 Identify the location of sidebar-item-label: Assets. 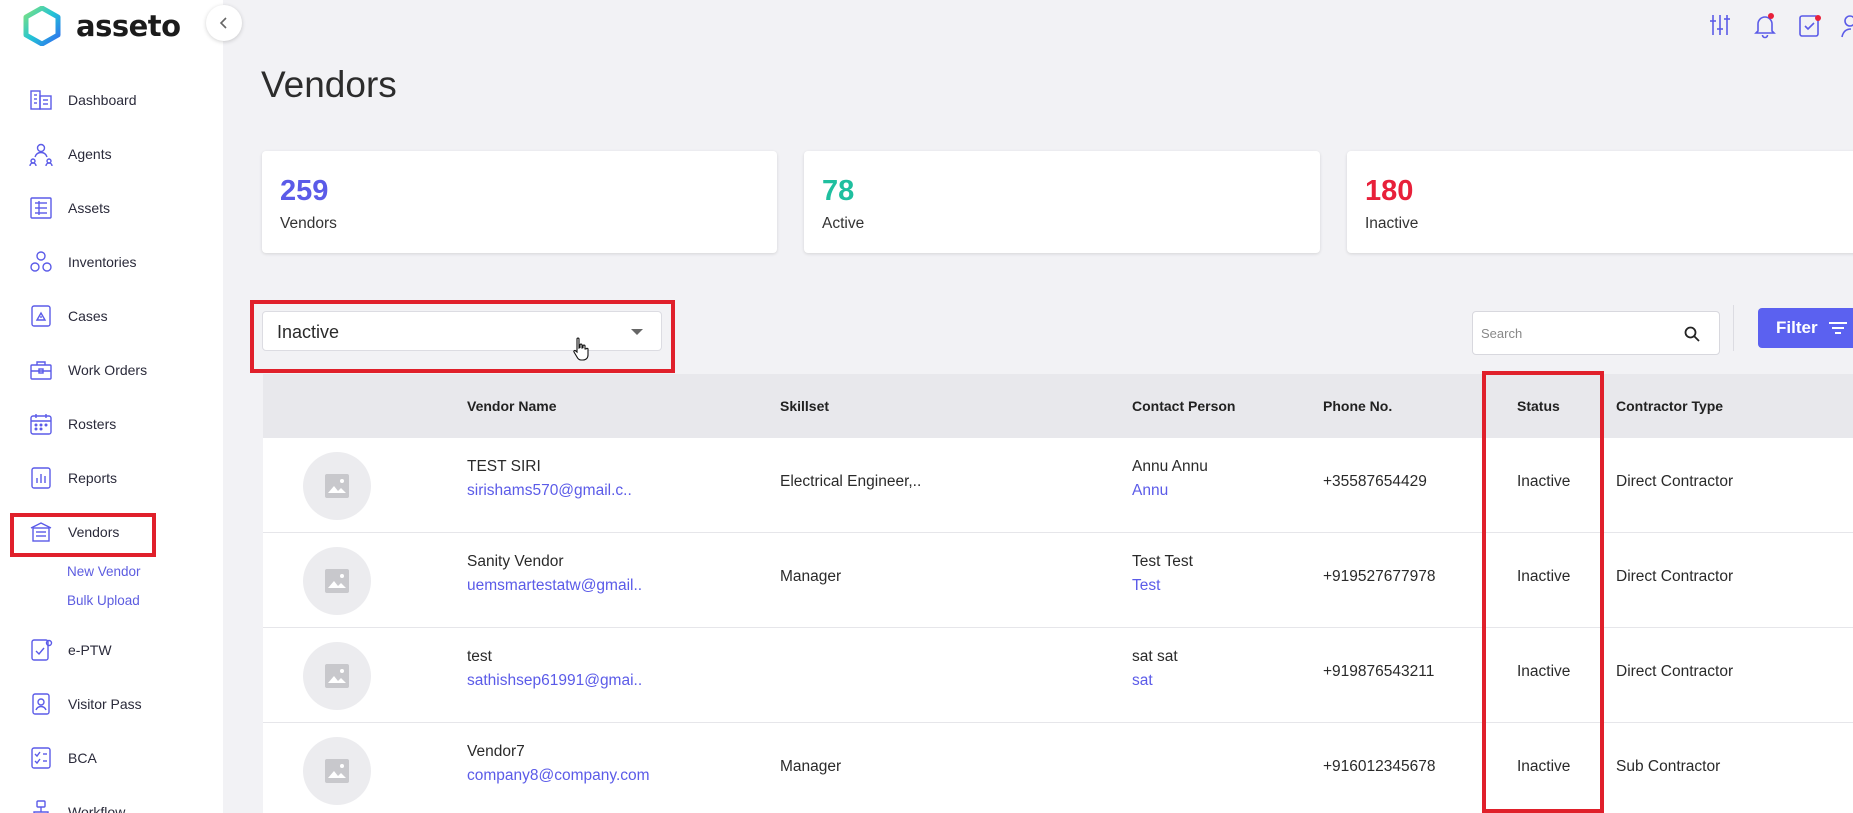
(89, 208).